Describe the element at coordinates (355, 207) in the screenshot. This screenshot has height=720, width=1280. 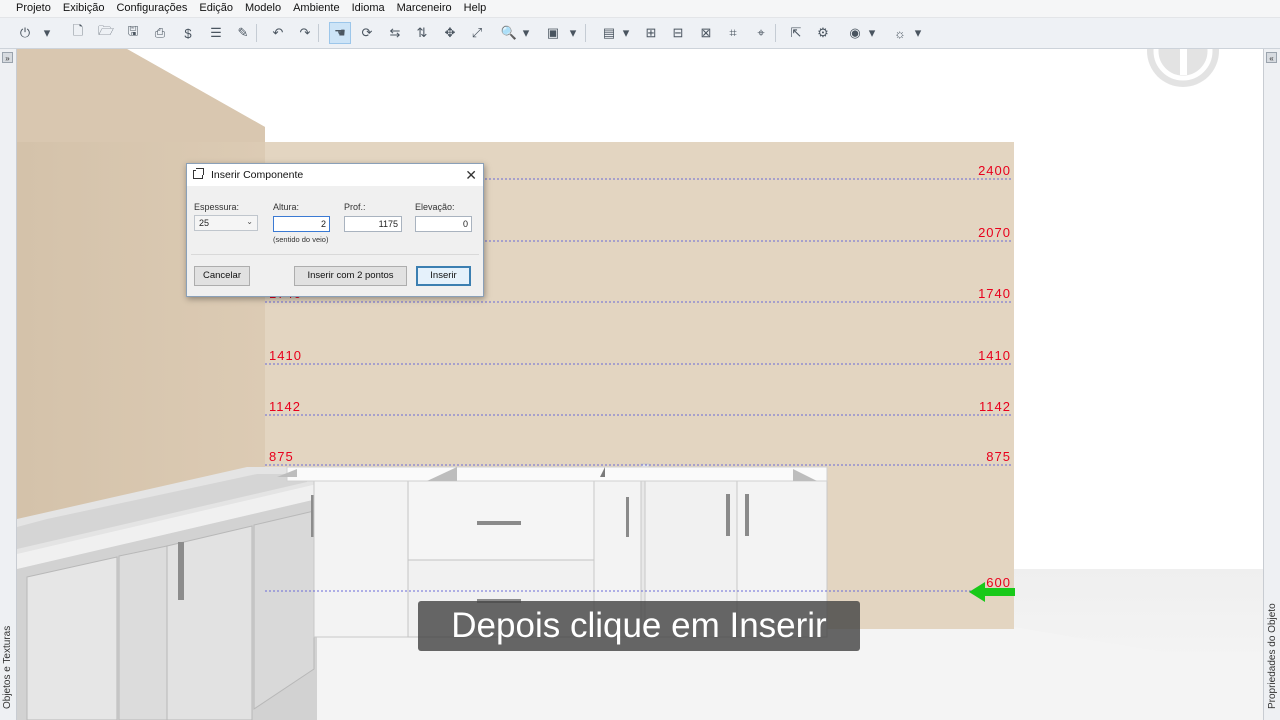
I see `prof-label: Prof.:` at that location.